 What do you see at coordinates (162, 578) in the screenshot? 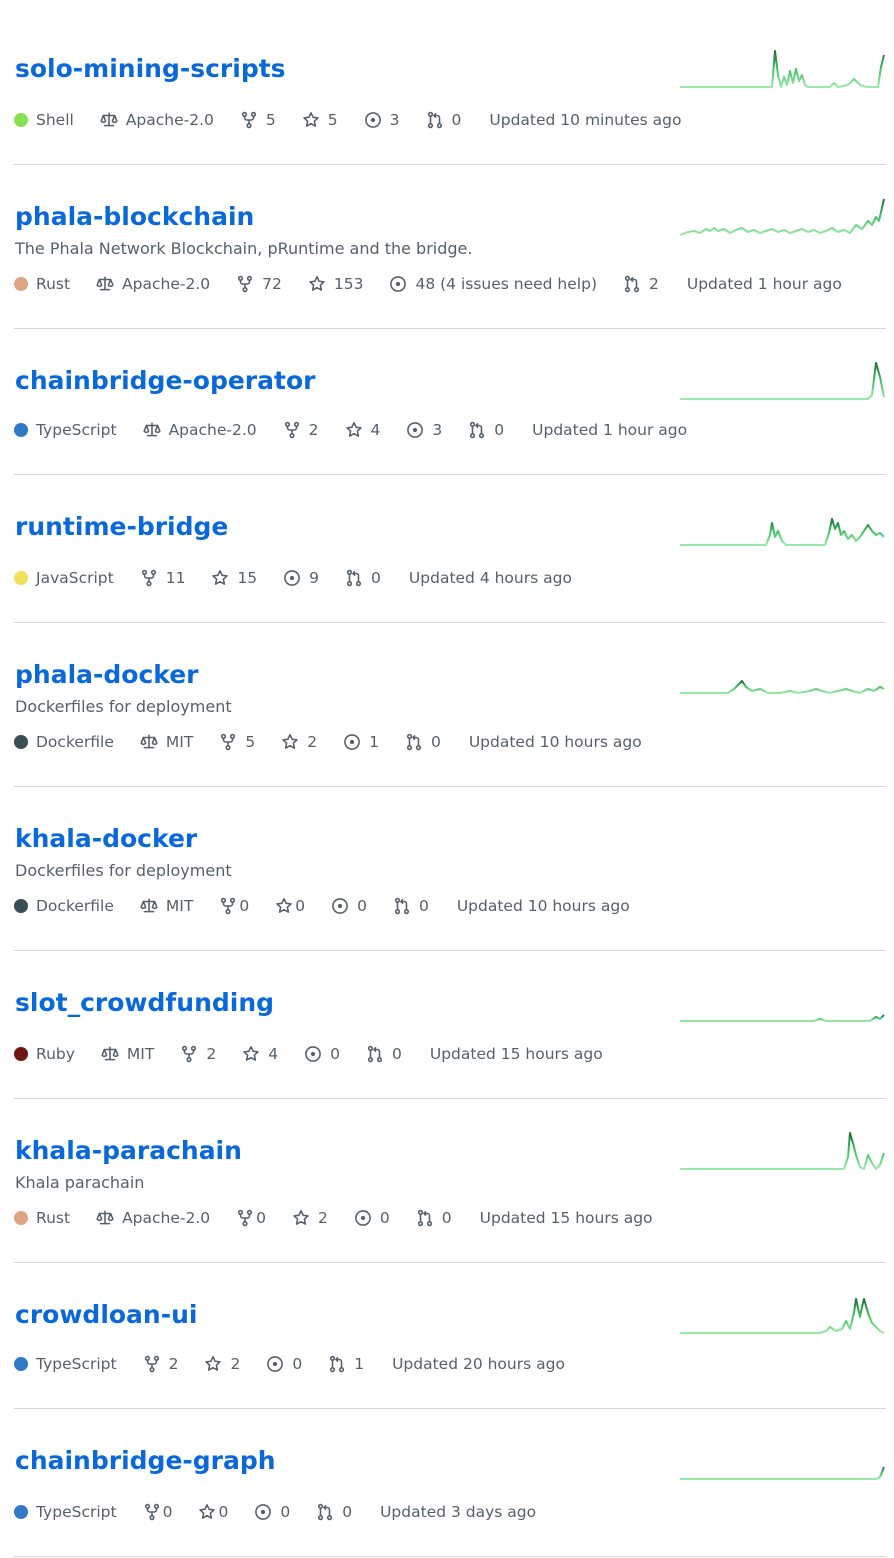
I see `repo-forks: 11` at bounding box center [162, 578].